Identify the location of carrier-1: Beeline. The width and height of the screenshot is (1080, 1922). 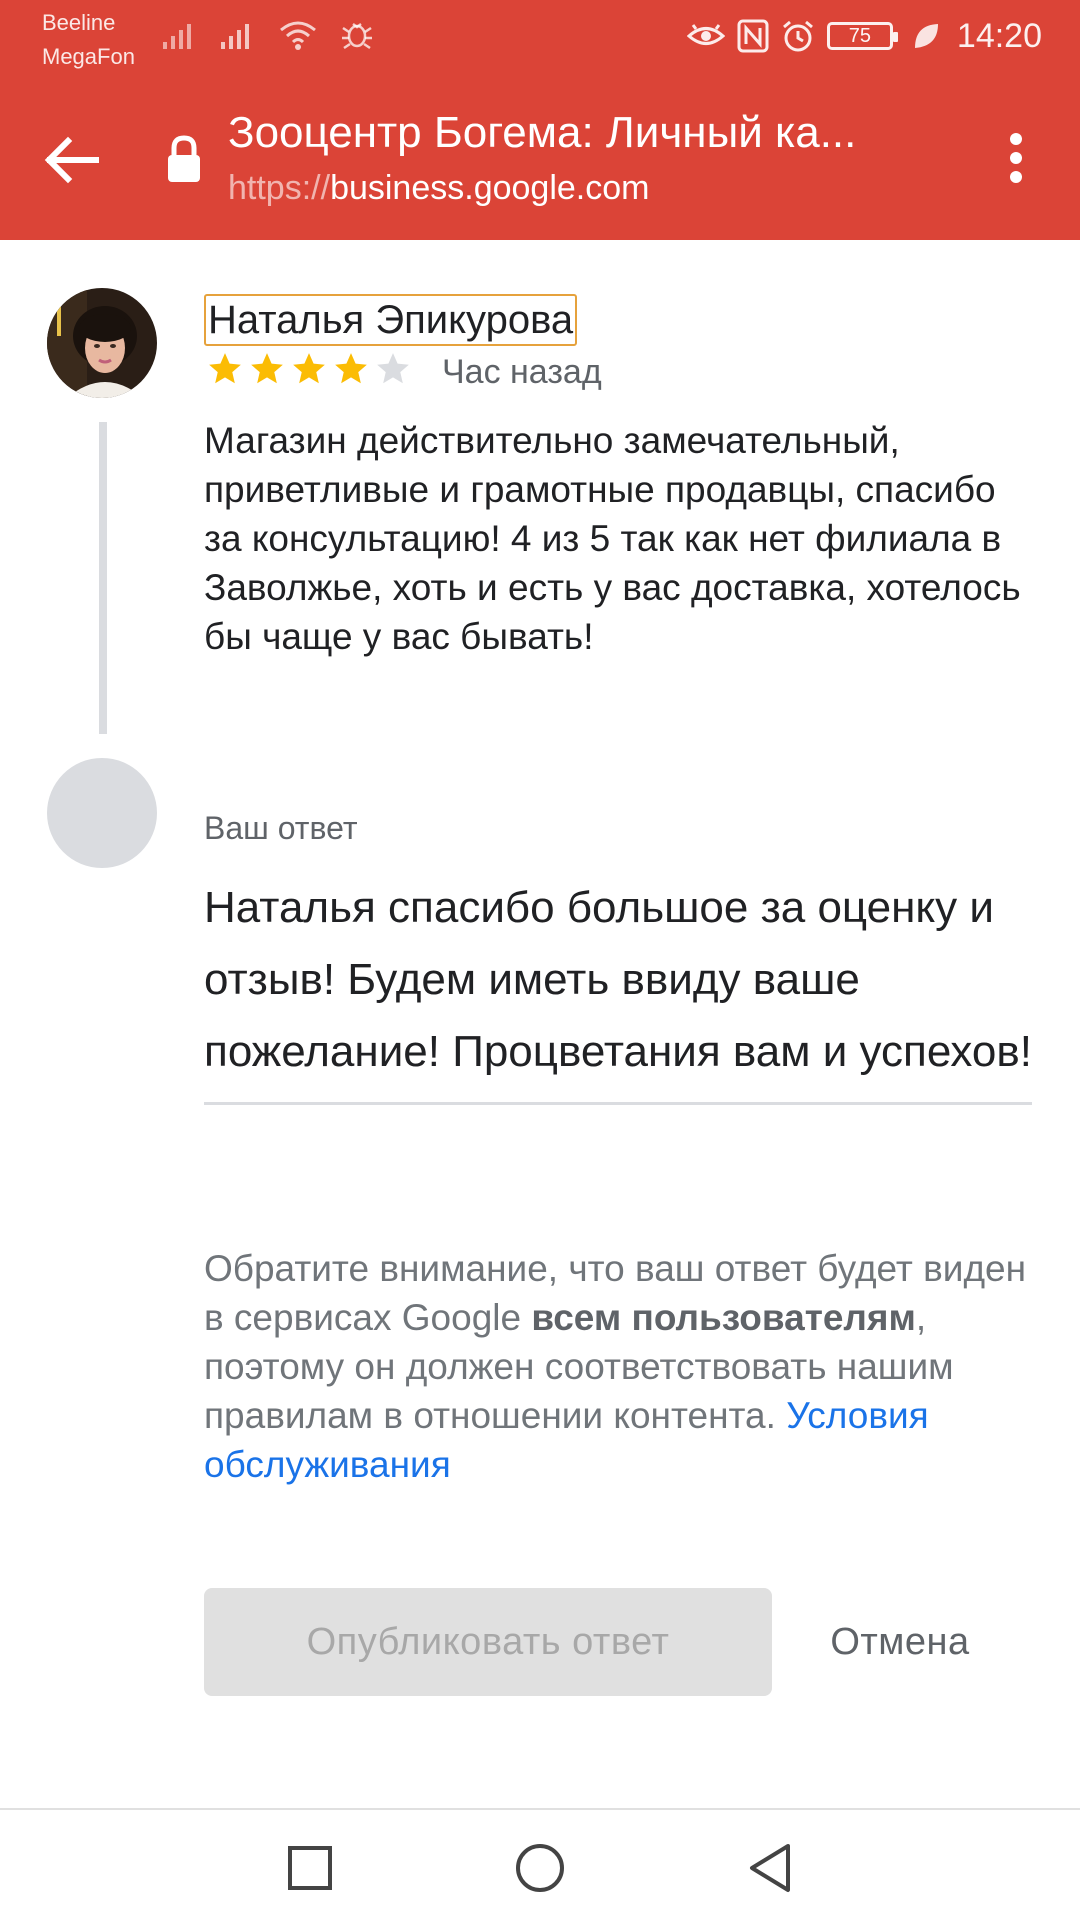
(79, 22).